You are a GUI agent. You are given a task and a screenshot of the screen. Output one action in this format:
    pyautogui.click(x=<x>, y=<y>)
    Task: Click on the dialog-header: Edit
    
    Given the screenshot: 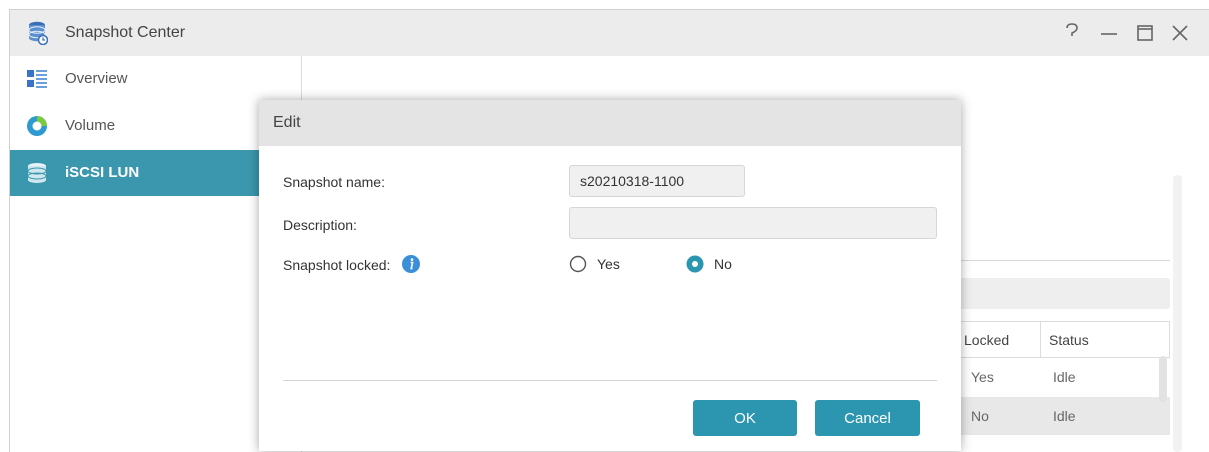 What is the action you would take?
    pyautogui.click(x=610, y=123)
    